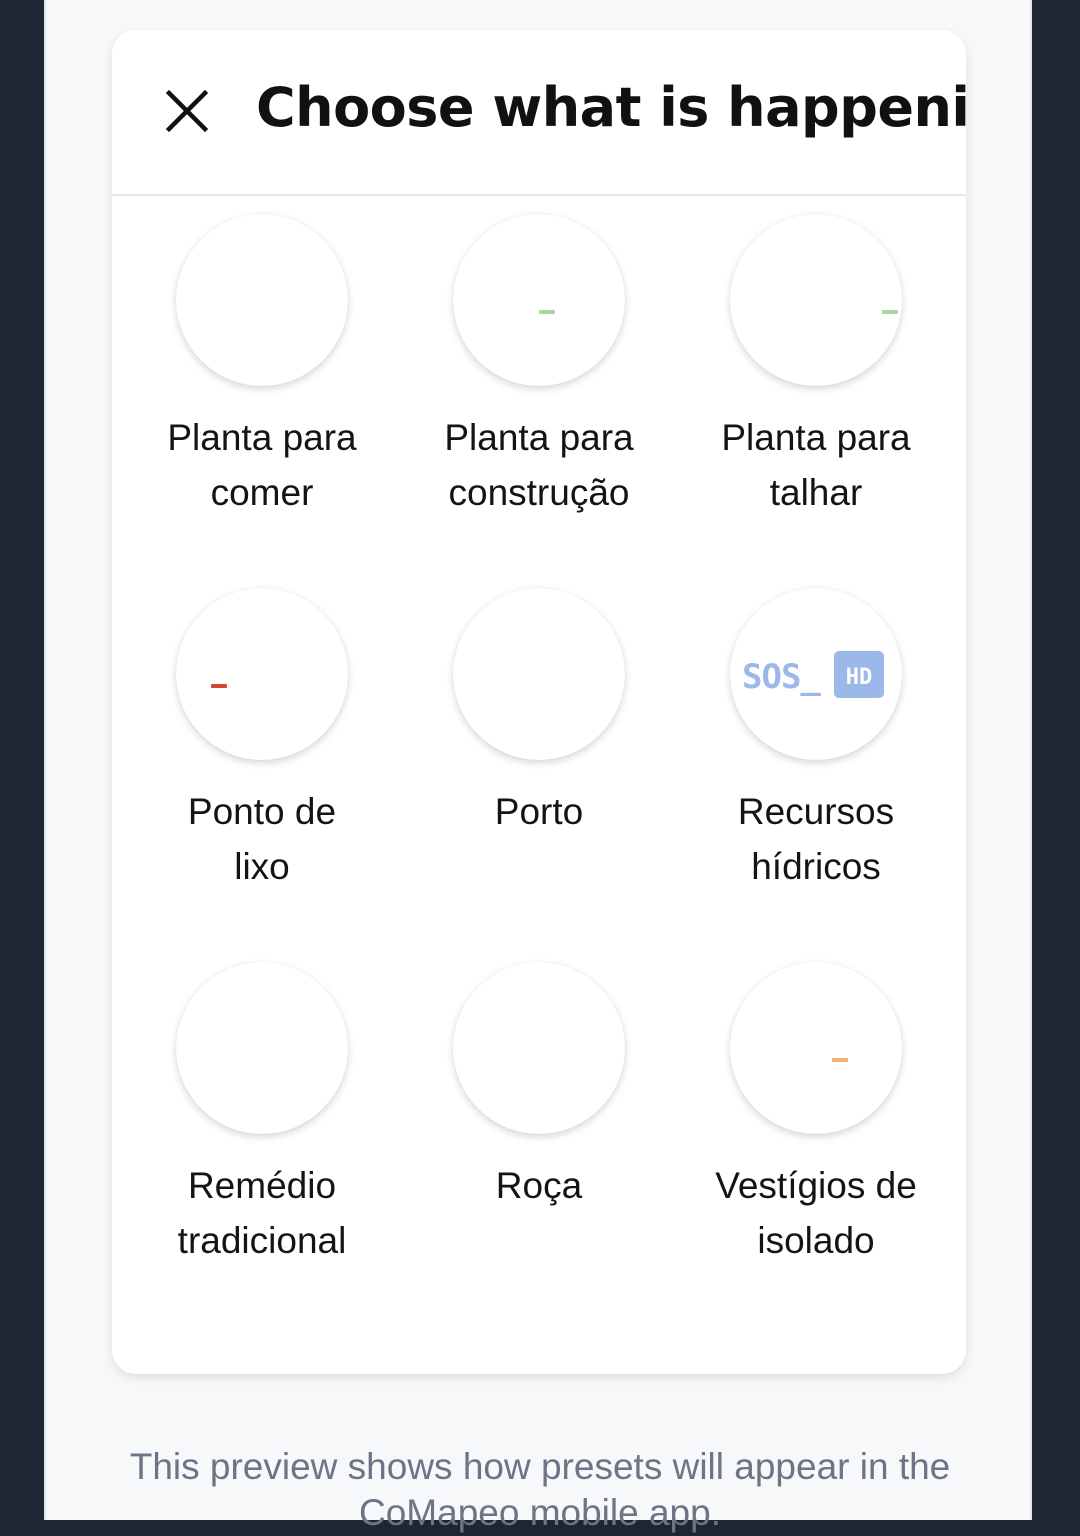  Describe the element at coordinates (611, 107) in the screenshot. I see `dialog-title: Choose what is happening` at that location.